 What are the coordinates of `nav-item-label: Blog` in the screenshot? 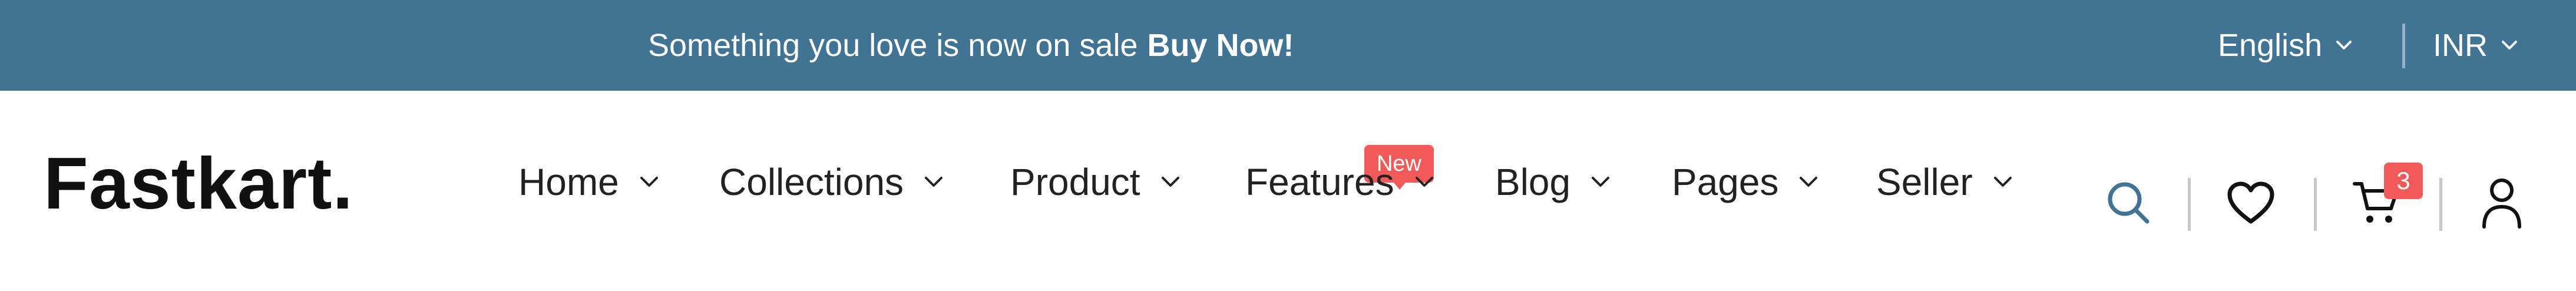 It's located at (1533, 182).